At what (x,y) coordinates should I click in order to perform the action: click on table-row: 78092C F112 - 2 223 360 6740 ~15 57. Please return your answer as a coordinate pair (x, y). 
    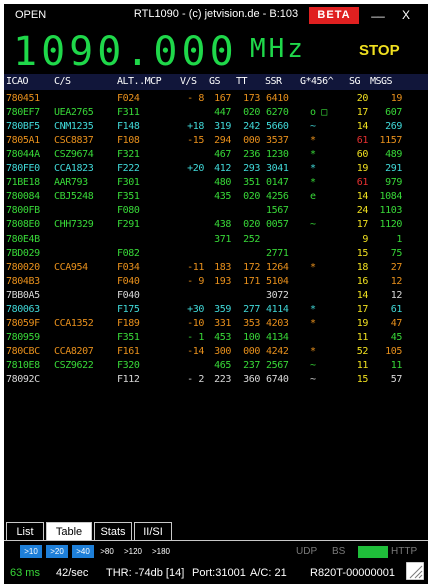
    Looking at the image, I should click on (216, 380).